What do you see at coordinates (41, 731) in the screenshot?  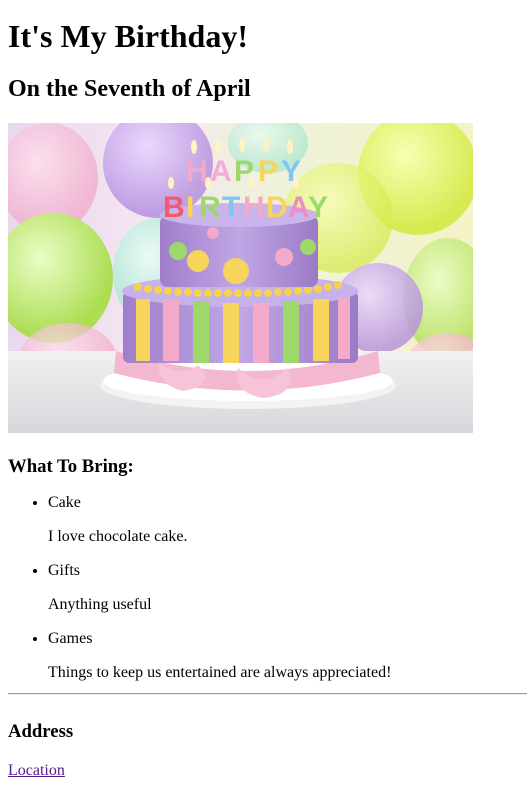 I see `address-heading: Address` at bounding box center [41, 731].